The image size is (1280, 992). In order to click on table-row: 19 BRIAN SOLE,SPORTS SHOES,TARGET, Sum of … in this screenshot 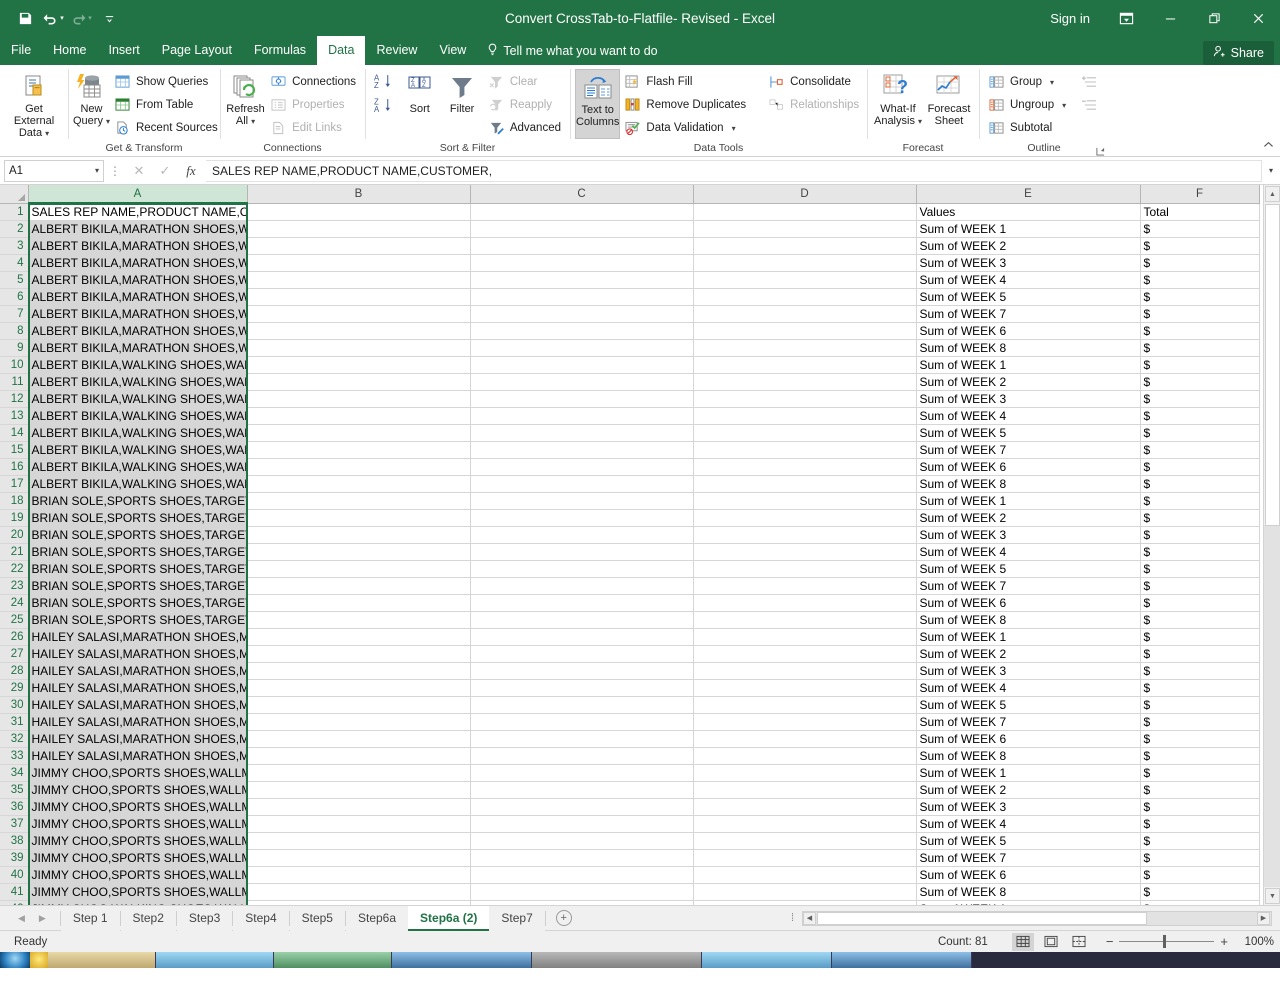, I will do `click(630, 518)`.